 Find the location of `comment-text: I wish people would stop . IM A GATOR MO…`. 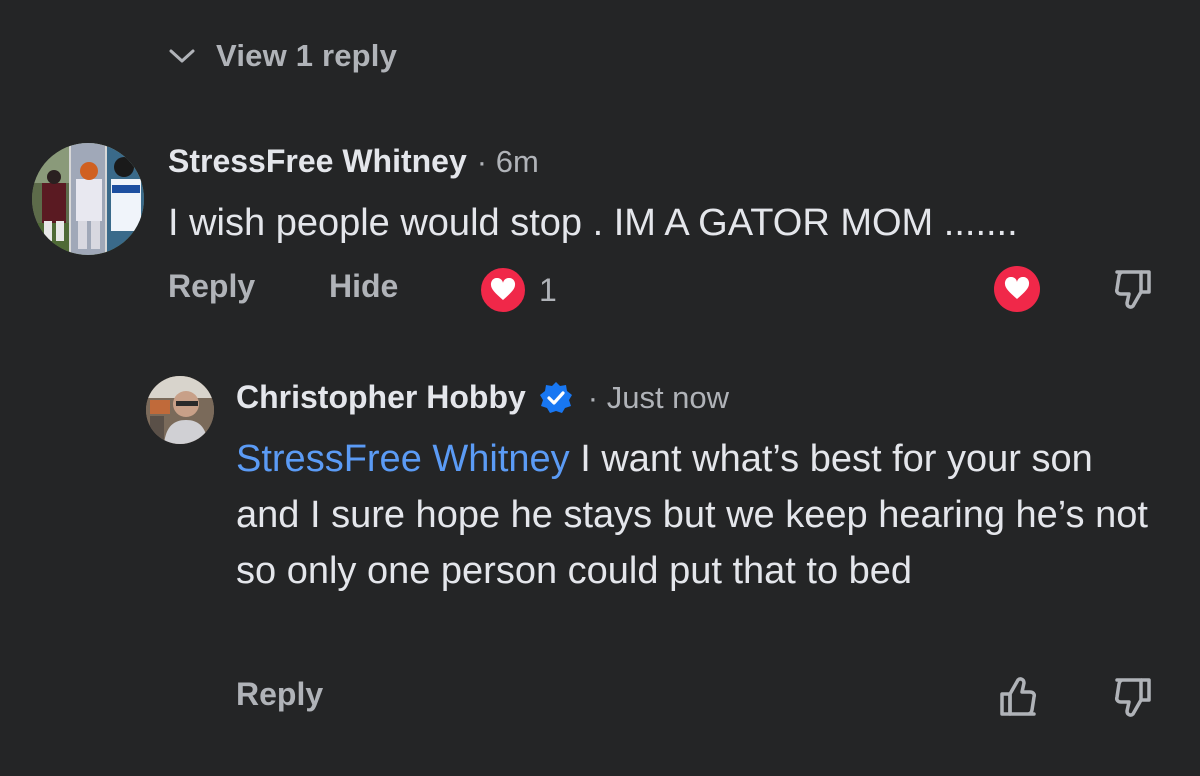

comment-text: I wish people would stop . IM A GATOR MO… is located at coordinates (593, 223).